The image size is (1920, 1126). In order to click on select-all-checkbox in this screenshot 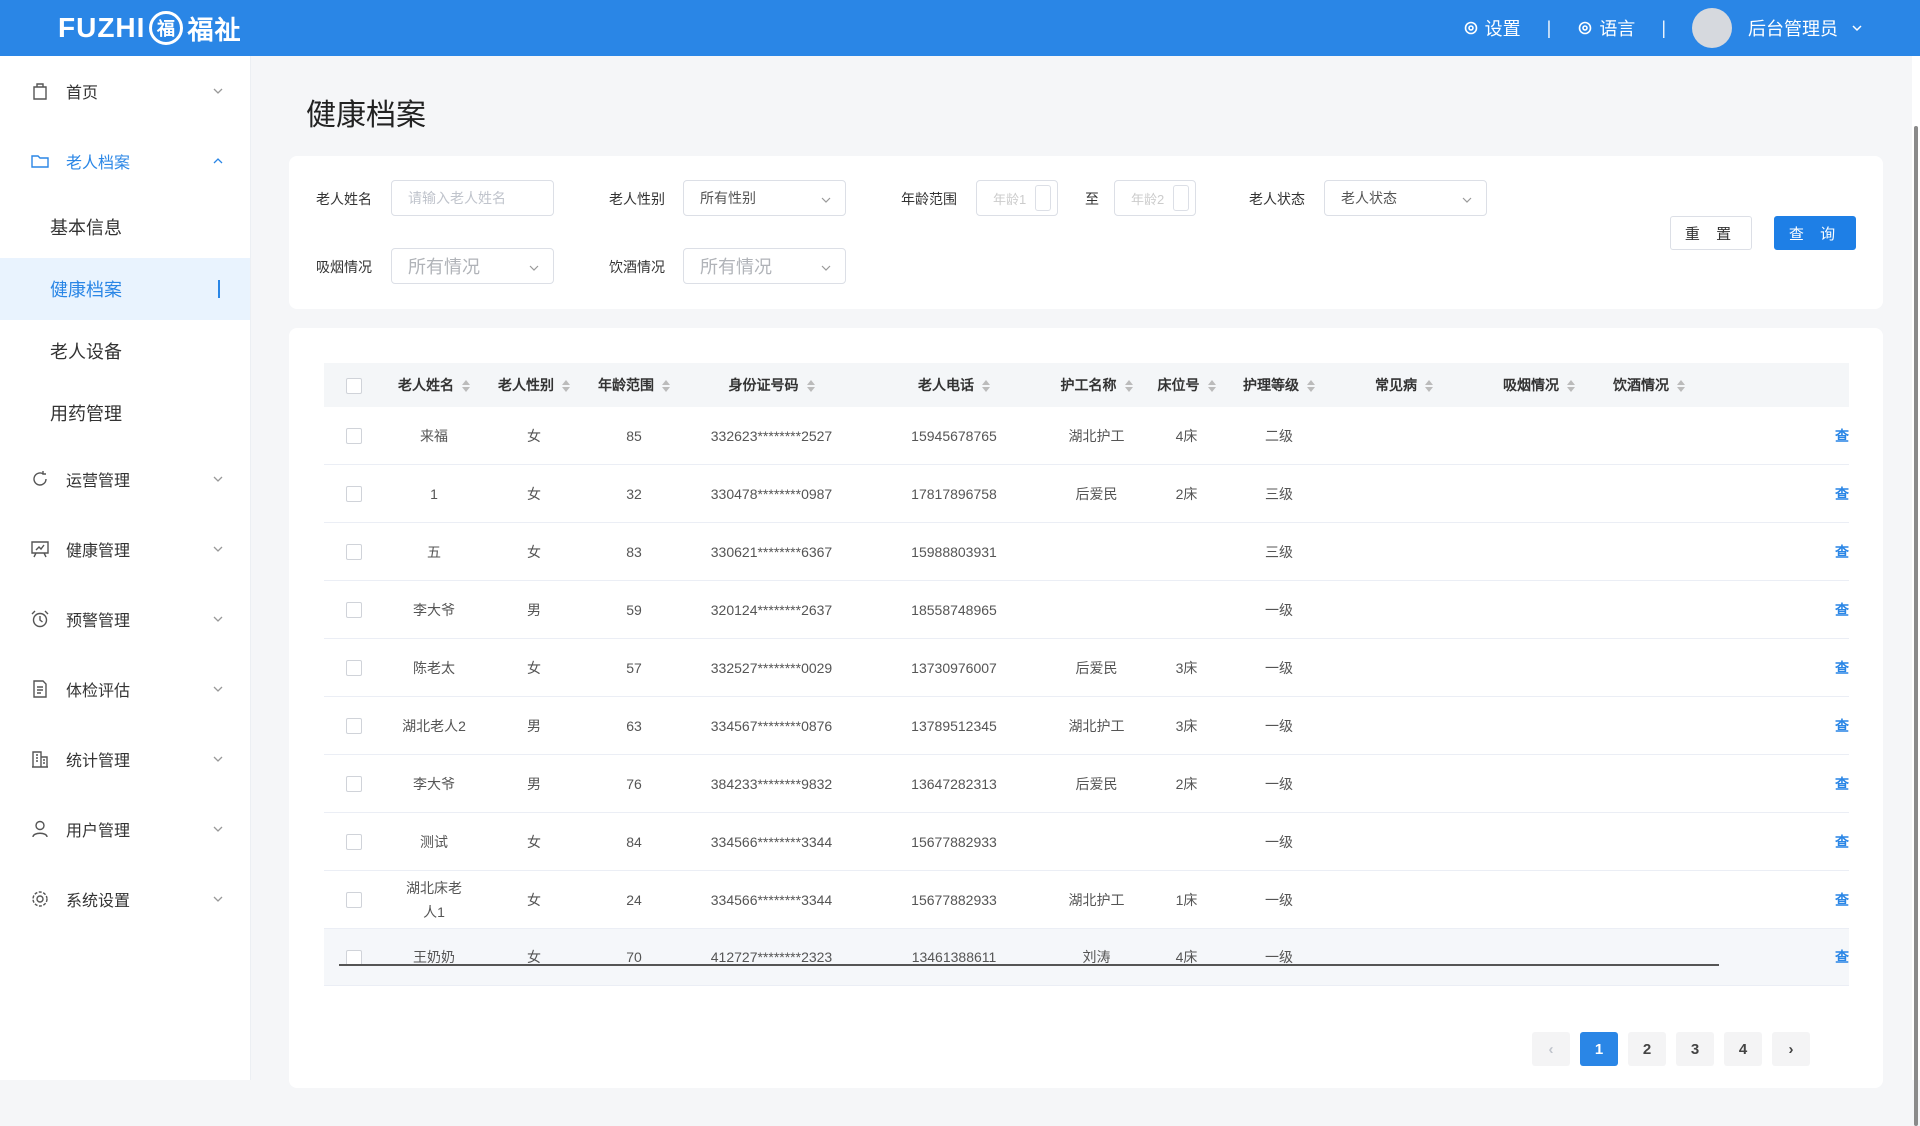, I will do `click(354, 385)`.